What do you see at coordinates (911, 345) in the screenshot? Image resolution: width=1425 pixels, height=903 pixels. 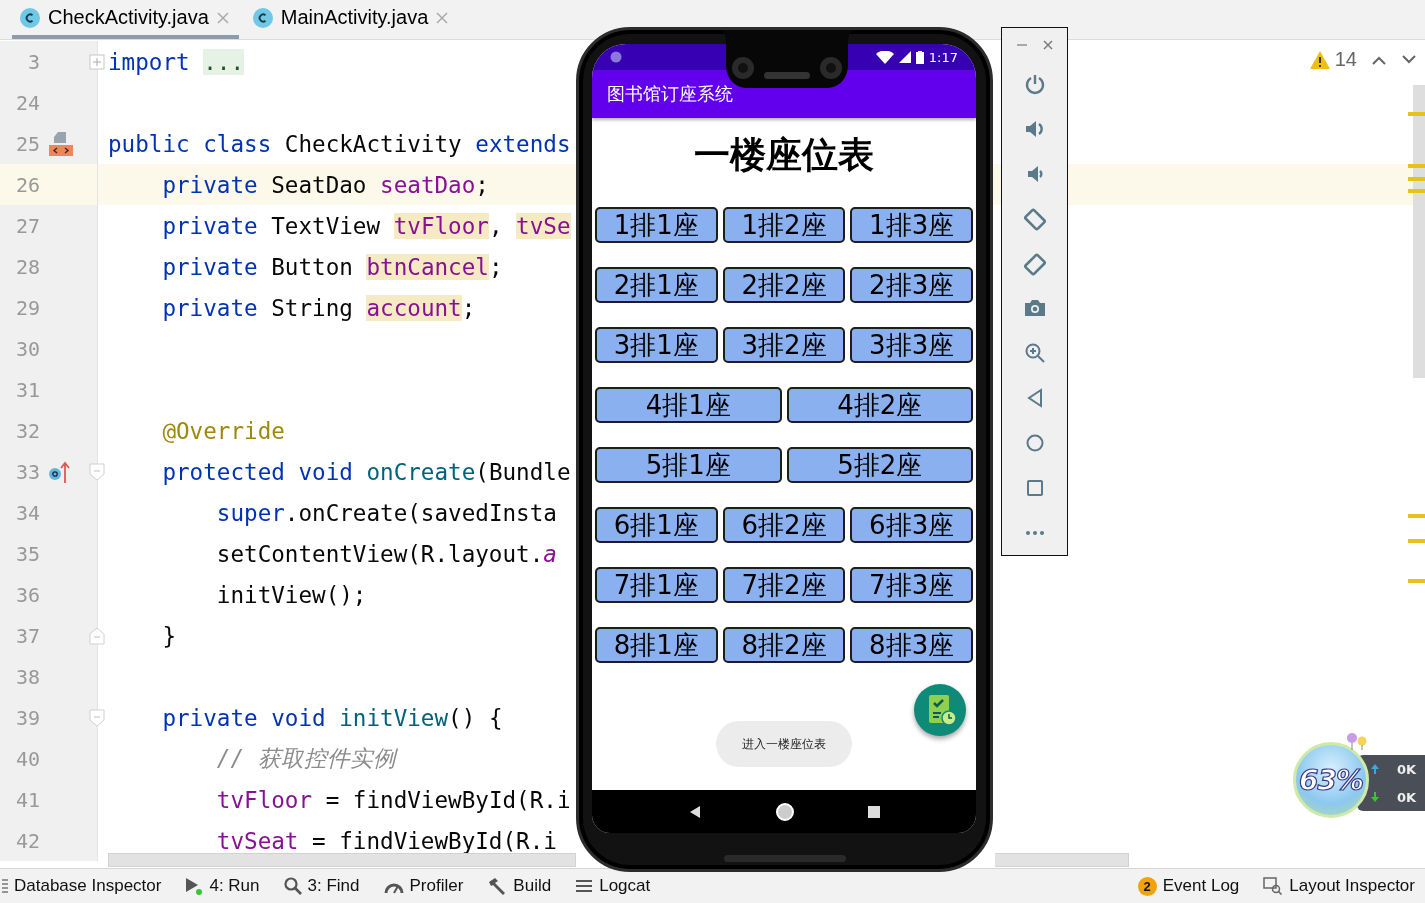 I see `seat-button: 3排3座` at bounding box center [911, 345].